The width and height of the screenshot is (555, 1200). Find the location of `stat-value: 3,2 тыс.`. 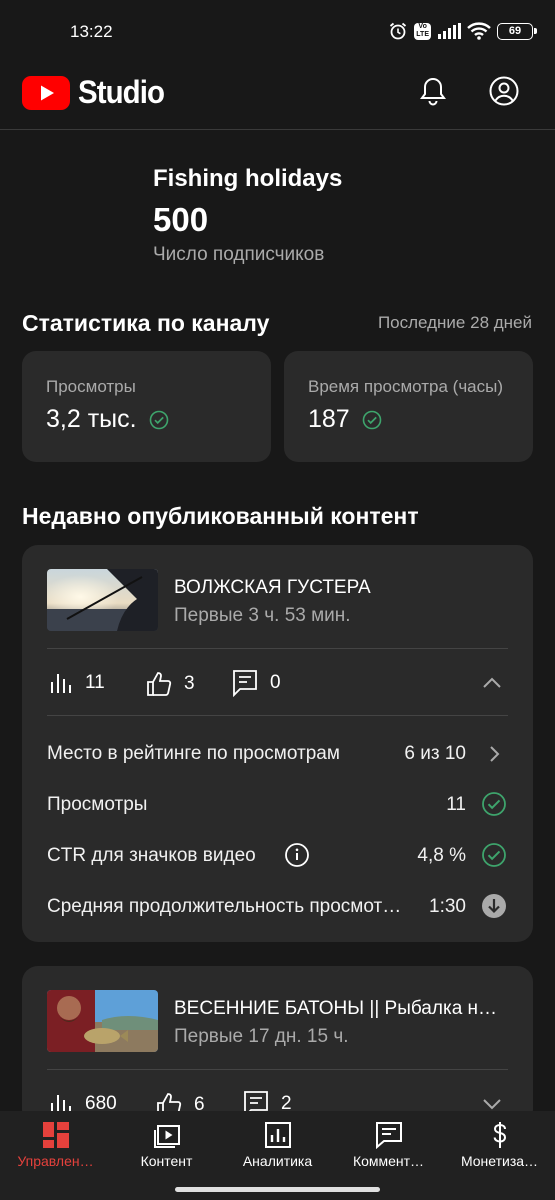

stat-value: 3,2 тыс. is located at coordinates (91, 419).